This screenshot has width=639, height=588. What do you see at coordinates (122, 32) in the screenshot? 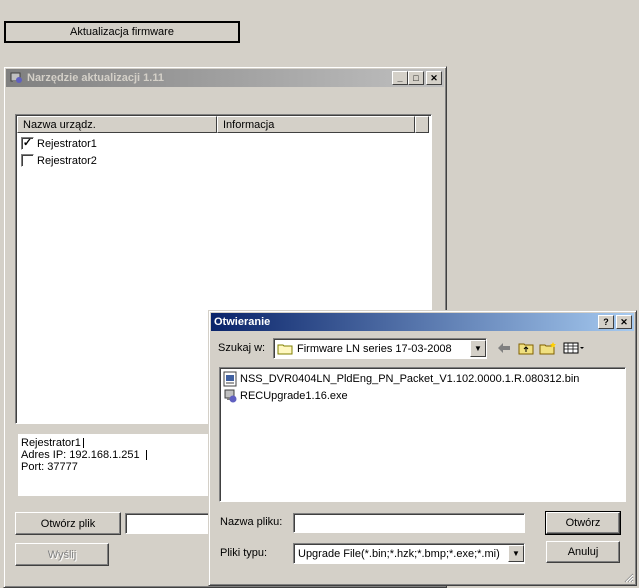
I see `firmware-update-button: Aktualizacja firmware` at bounding box center [122, 32].